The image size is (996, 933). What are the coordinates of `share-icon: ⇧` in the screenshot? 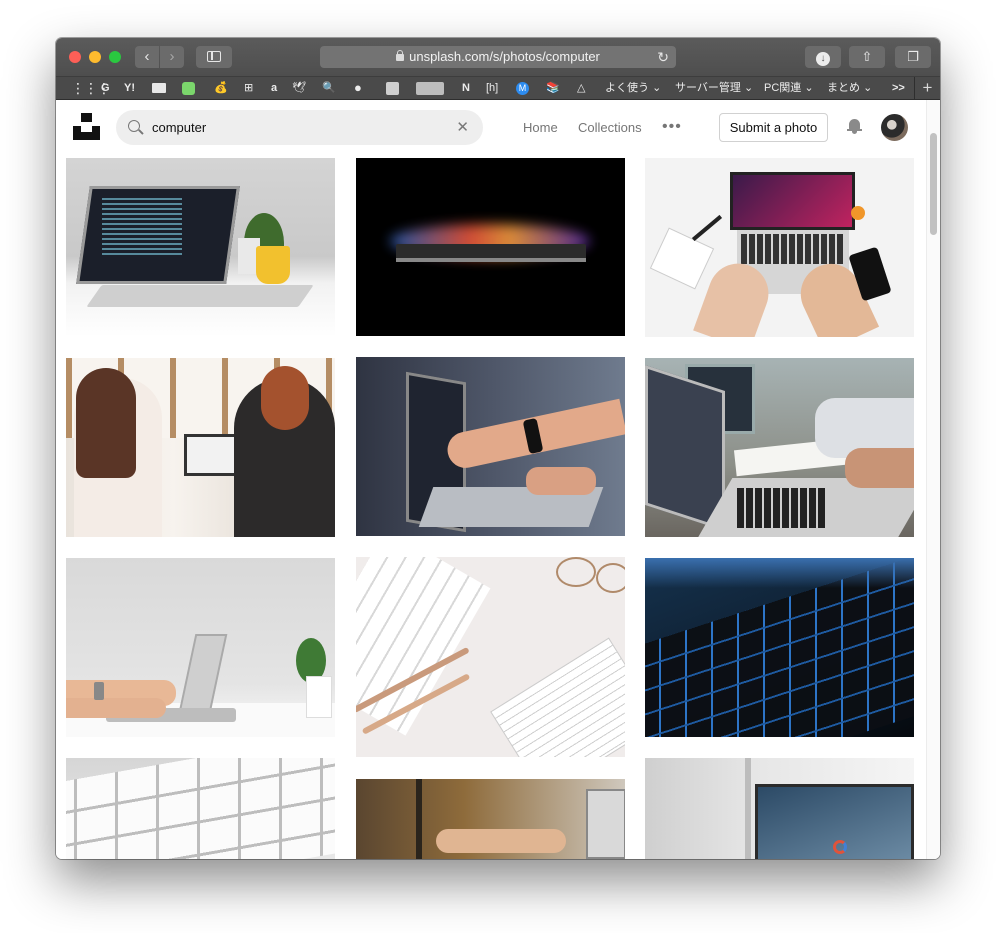 It's located at (867, 56).